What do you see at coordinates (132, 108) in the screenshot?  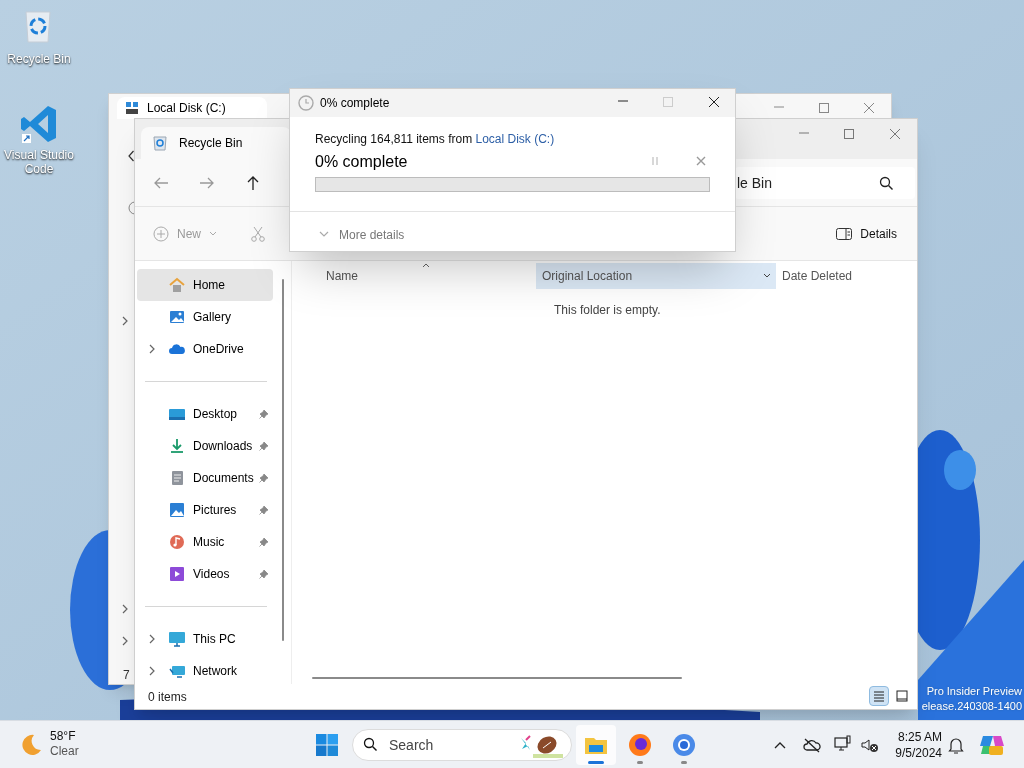 I see `drive-icon` at bounding box center [132, 108].